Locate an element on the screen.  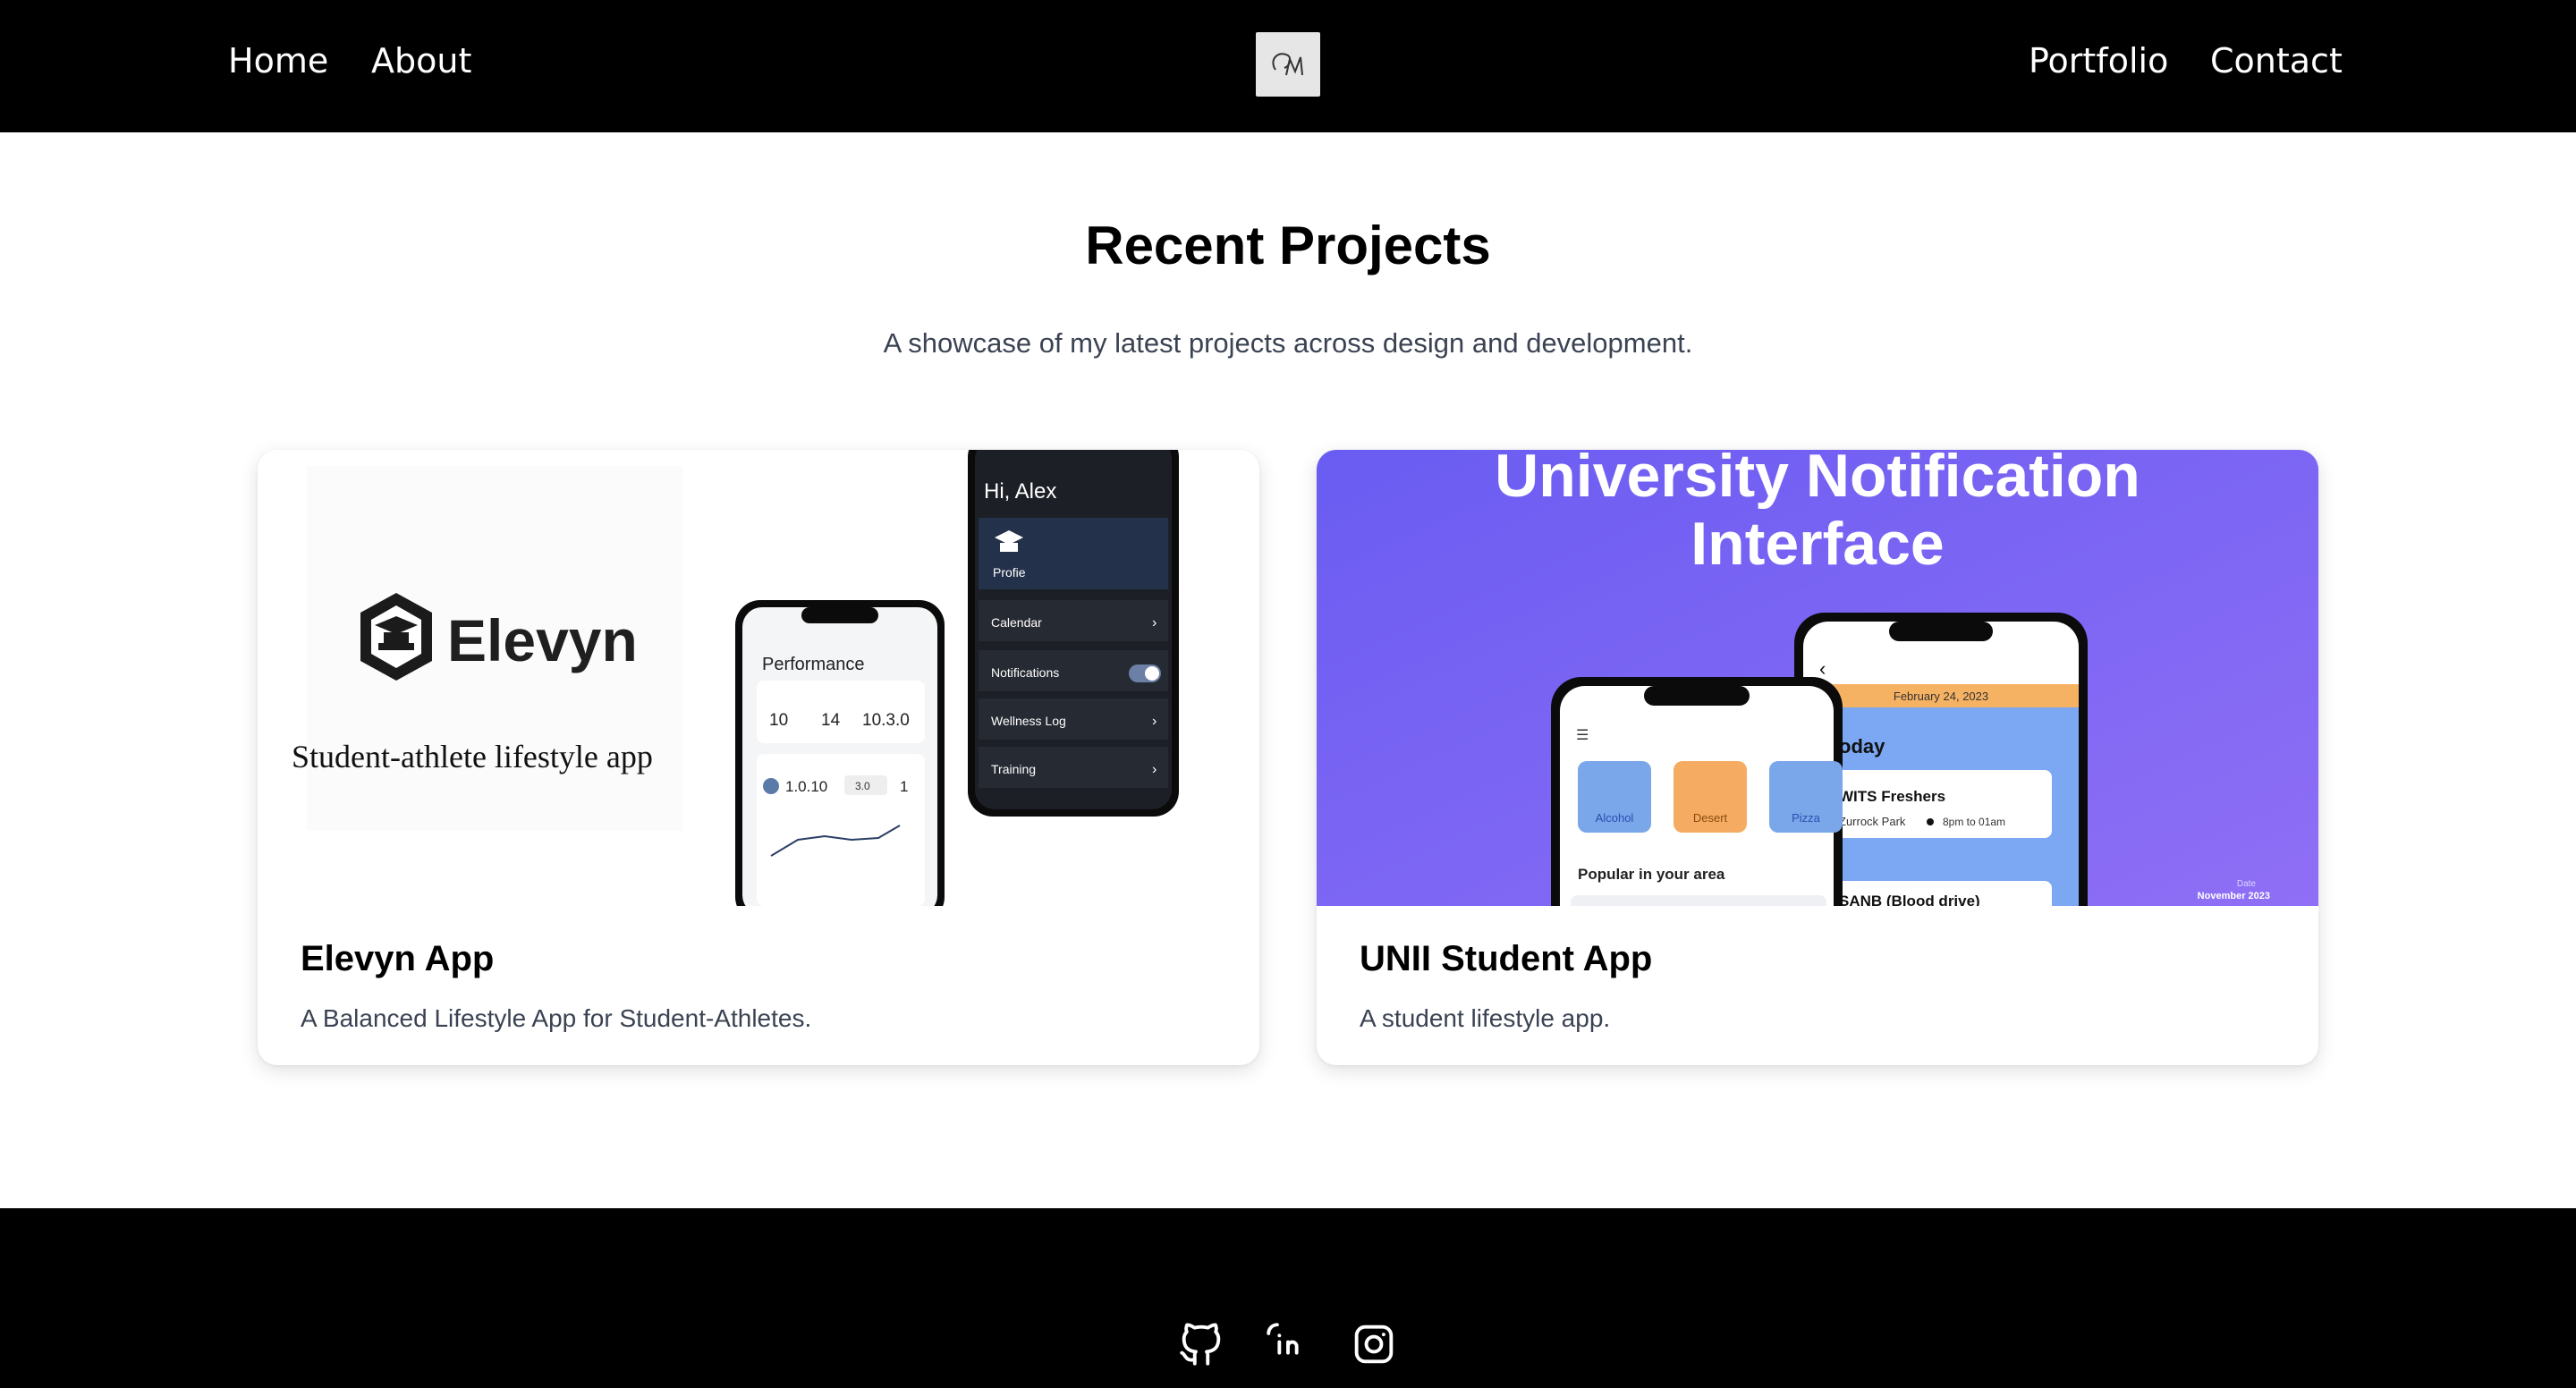
navbar: Home About Portfolio Contact is located at coordinates (1288, 66).